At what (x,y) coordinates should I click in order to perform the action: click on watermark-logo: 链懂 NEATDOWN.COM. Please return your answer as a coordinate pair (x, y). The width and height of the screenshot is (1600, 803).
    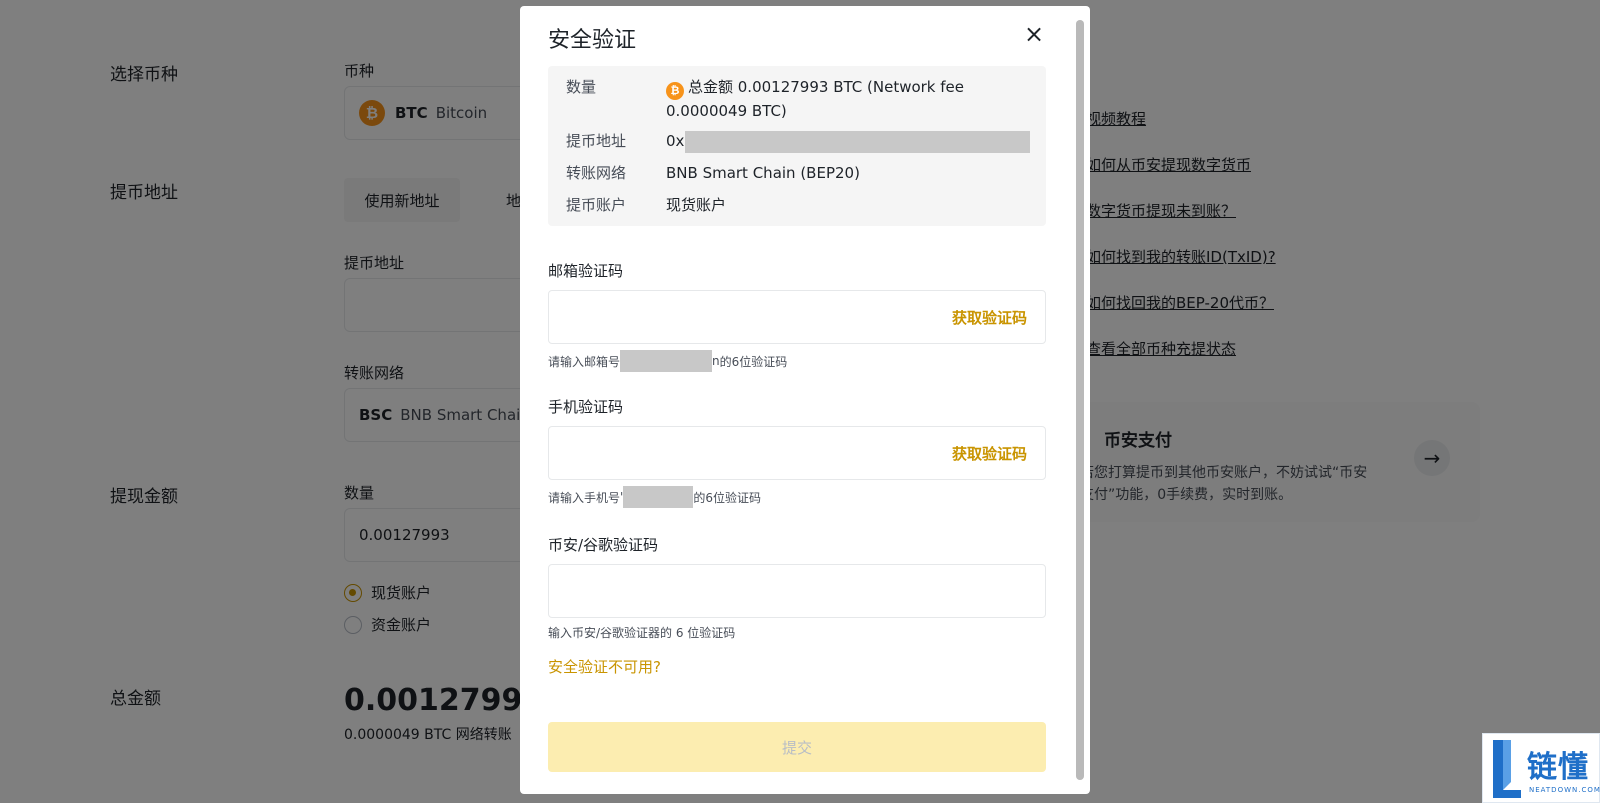
    Looking at the image, I should click on (1541, 768).